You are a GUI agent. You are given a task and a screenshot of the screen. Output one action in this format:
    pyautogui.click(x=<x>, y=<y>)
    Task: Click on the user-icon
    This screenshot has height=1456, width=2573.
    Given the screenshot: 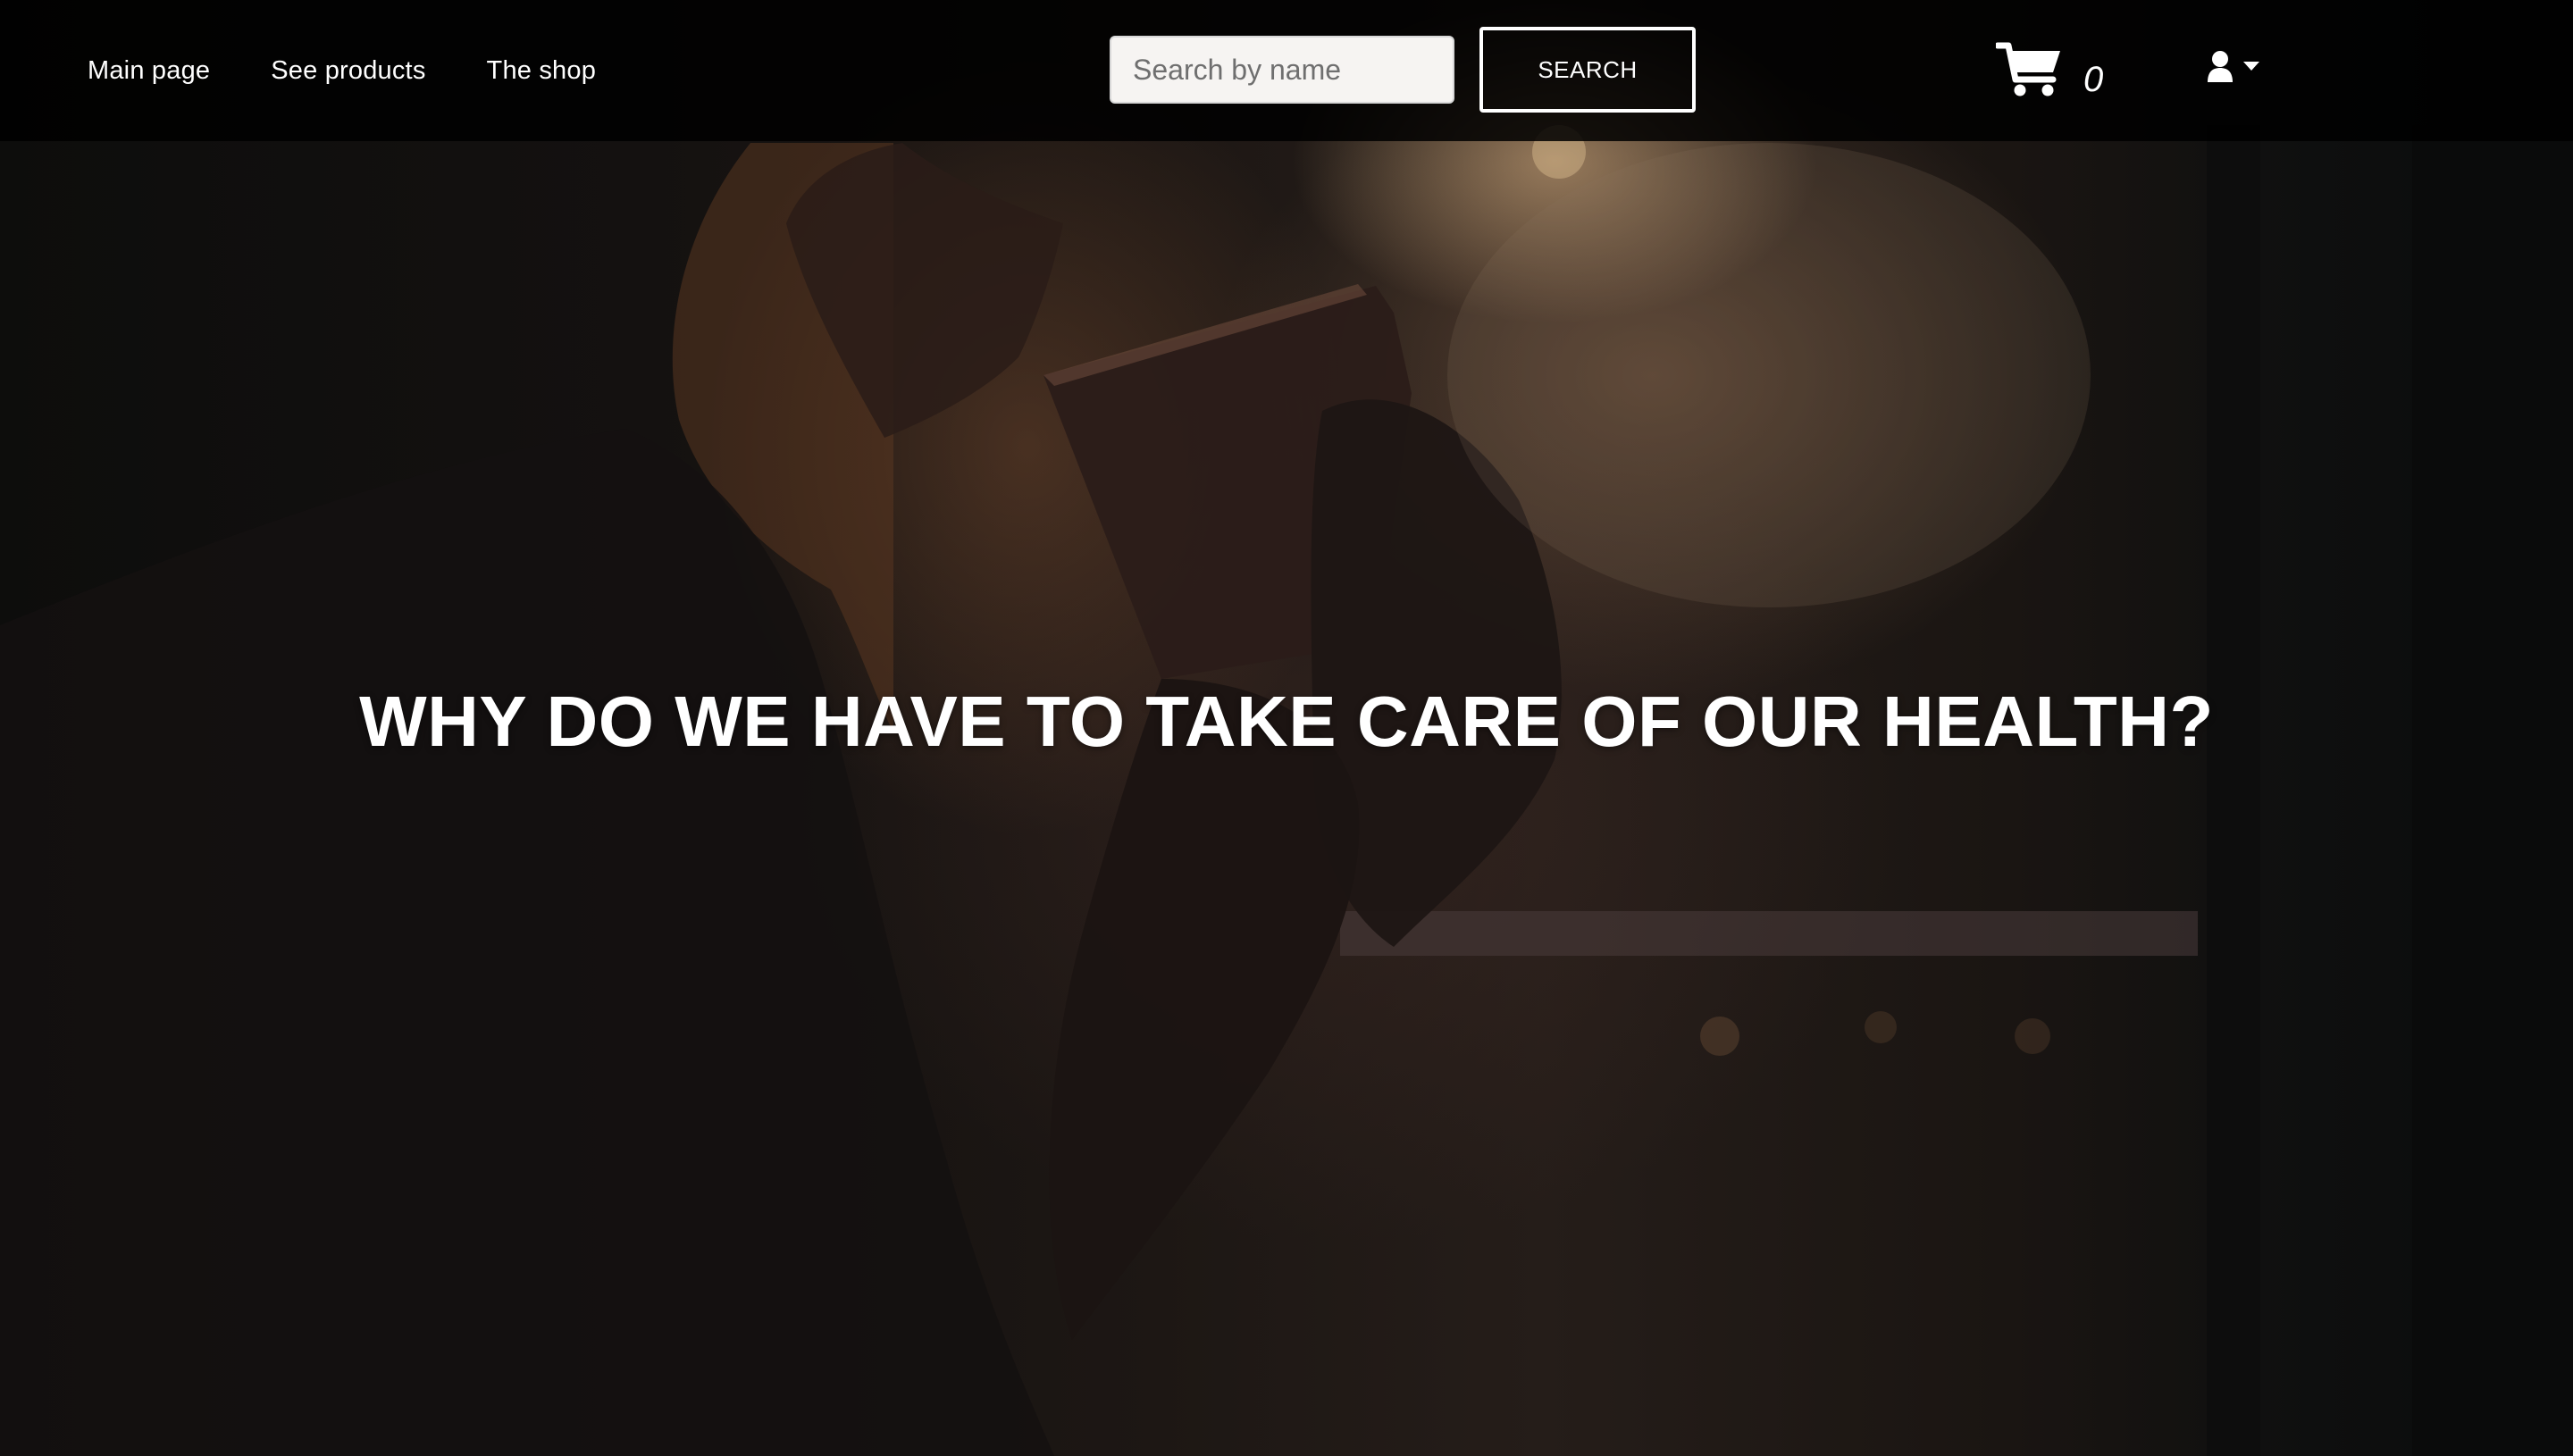 What is the action you would take?
    pyautogui.click(x=2220, y=68)
    